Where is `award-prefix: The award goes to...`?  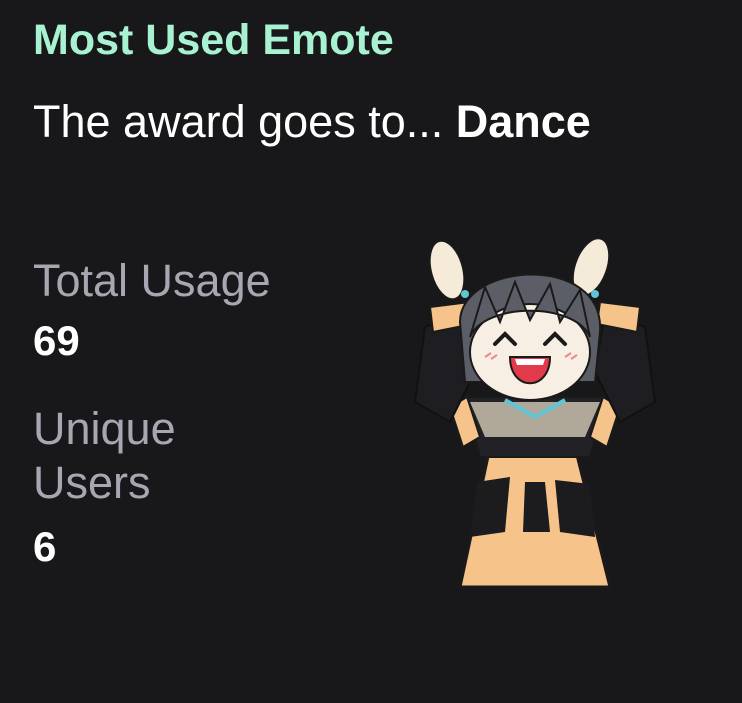 award-prefix: The award goes to... is located at coordinates (244, 121).